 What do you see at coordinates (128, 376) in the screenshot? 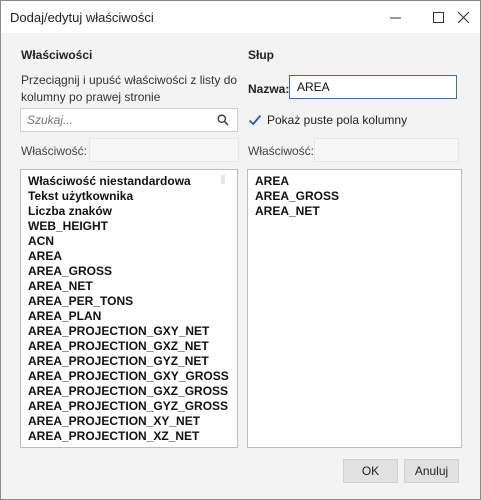
I see `list-item: AREA_PROJECTION_GXY_GROSS` at bounding box center [128, 376].